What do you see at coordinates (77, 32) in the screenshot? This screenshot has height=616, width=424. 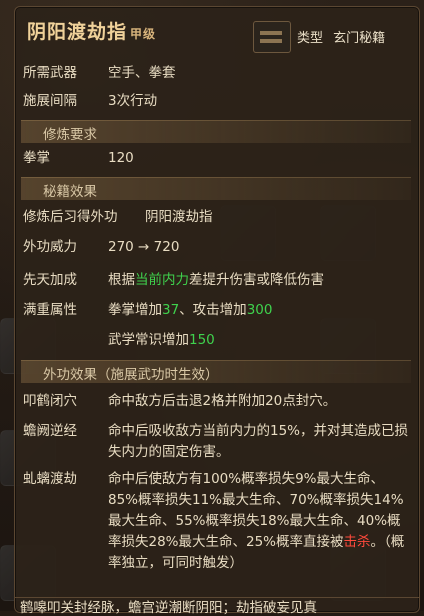 I see `skill-name: 阴阳渡劫指` at bounding box center [77, 32].